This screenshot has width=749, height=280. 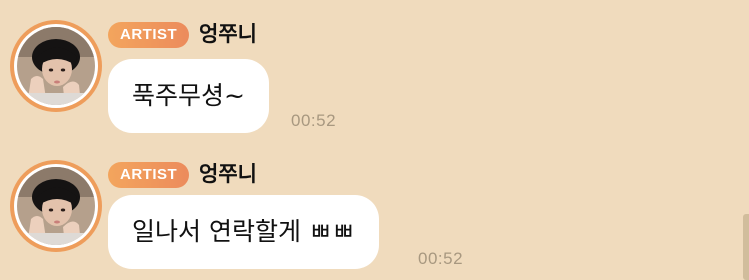 What do you see at coordinates (188, 96) in the screenshot?
I see `message-bubble: 푹주무셩~` at bounding box center [188, 96].